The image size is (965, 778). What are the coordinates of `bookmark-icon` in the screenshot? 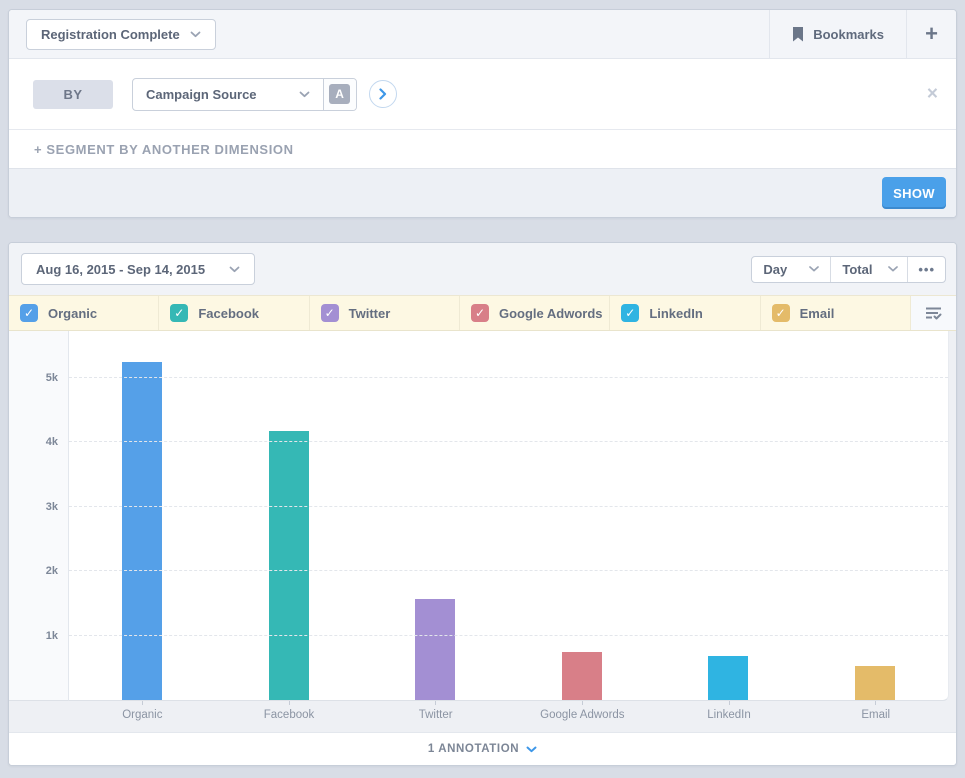 It's located at (798, 34).